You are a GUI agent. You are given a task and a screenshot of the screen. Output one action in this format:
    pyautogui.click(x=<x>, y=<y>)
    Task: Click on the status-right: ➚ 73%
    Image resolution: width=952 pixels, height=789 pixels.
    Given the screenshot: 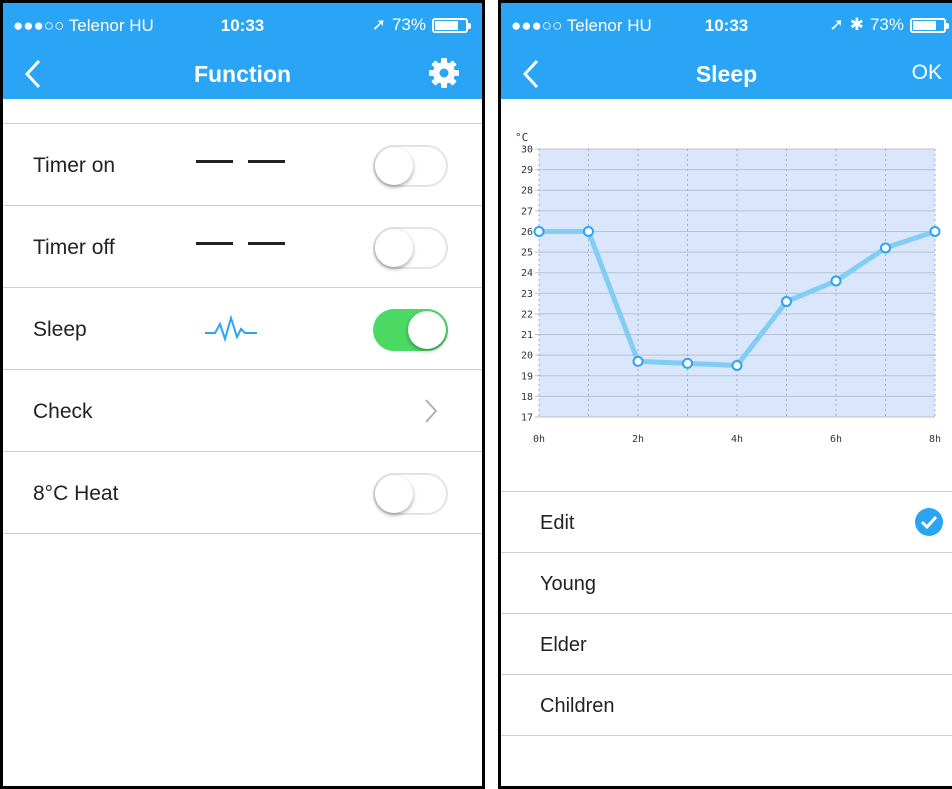 What is the action you would take?
    pyautogui.click(x=421, y=25)
    